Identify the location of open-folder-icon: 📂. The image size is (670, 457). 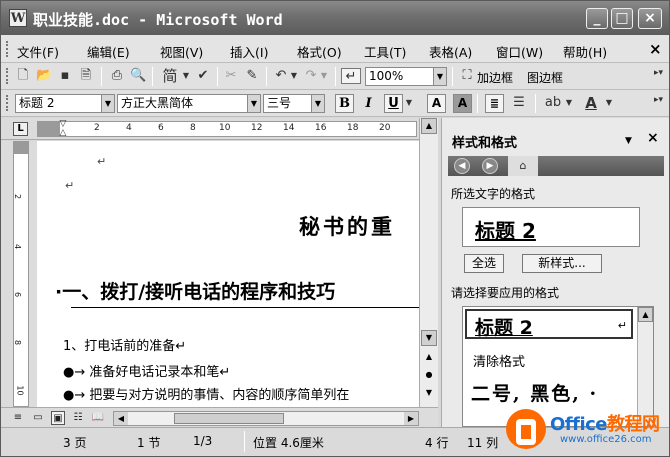
(44, 76).